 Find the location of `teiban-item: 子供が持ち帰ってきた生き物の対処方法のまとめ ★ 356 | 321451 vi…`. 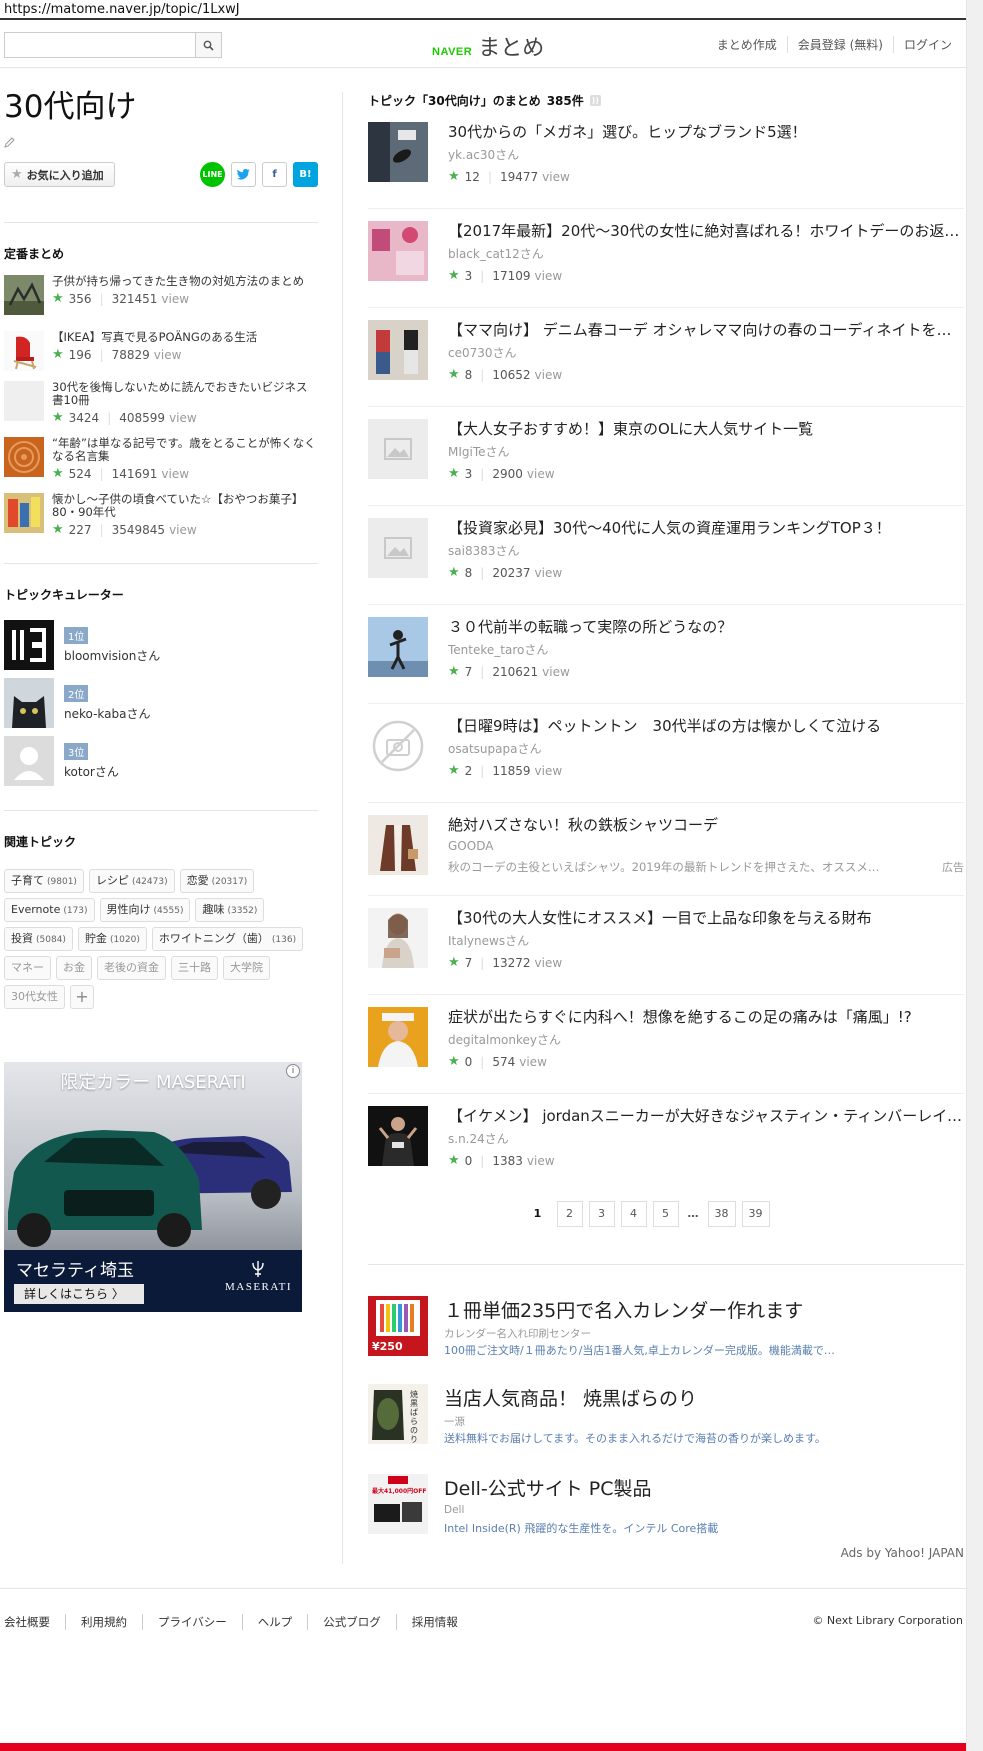

teiban-item: 子供が持ち帰ってきた生き物の対処方法のまとめ ★ 356 | 321451 vi… is located at coordinates (161, 303).